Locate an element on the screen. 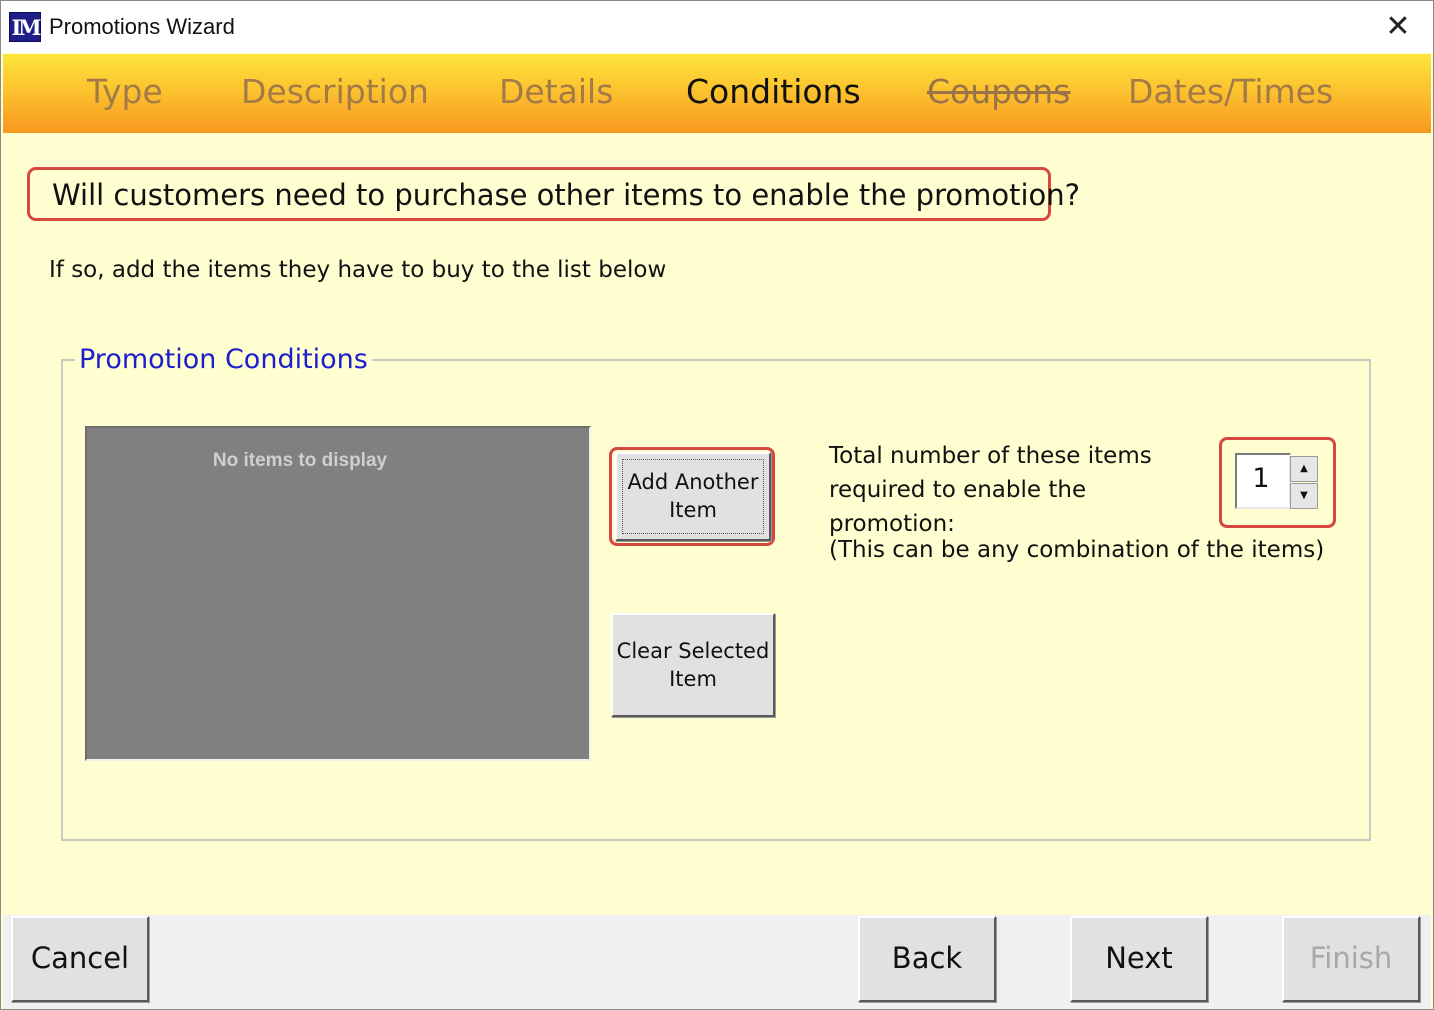  conditions-item-list: No items to display is located at coordinates (338, 593).